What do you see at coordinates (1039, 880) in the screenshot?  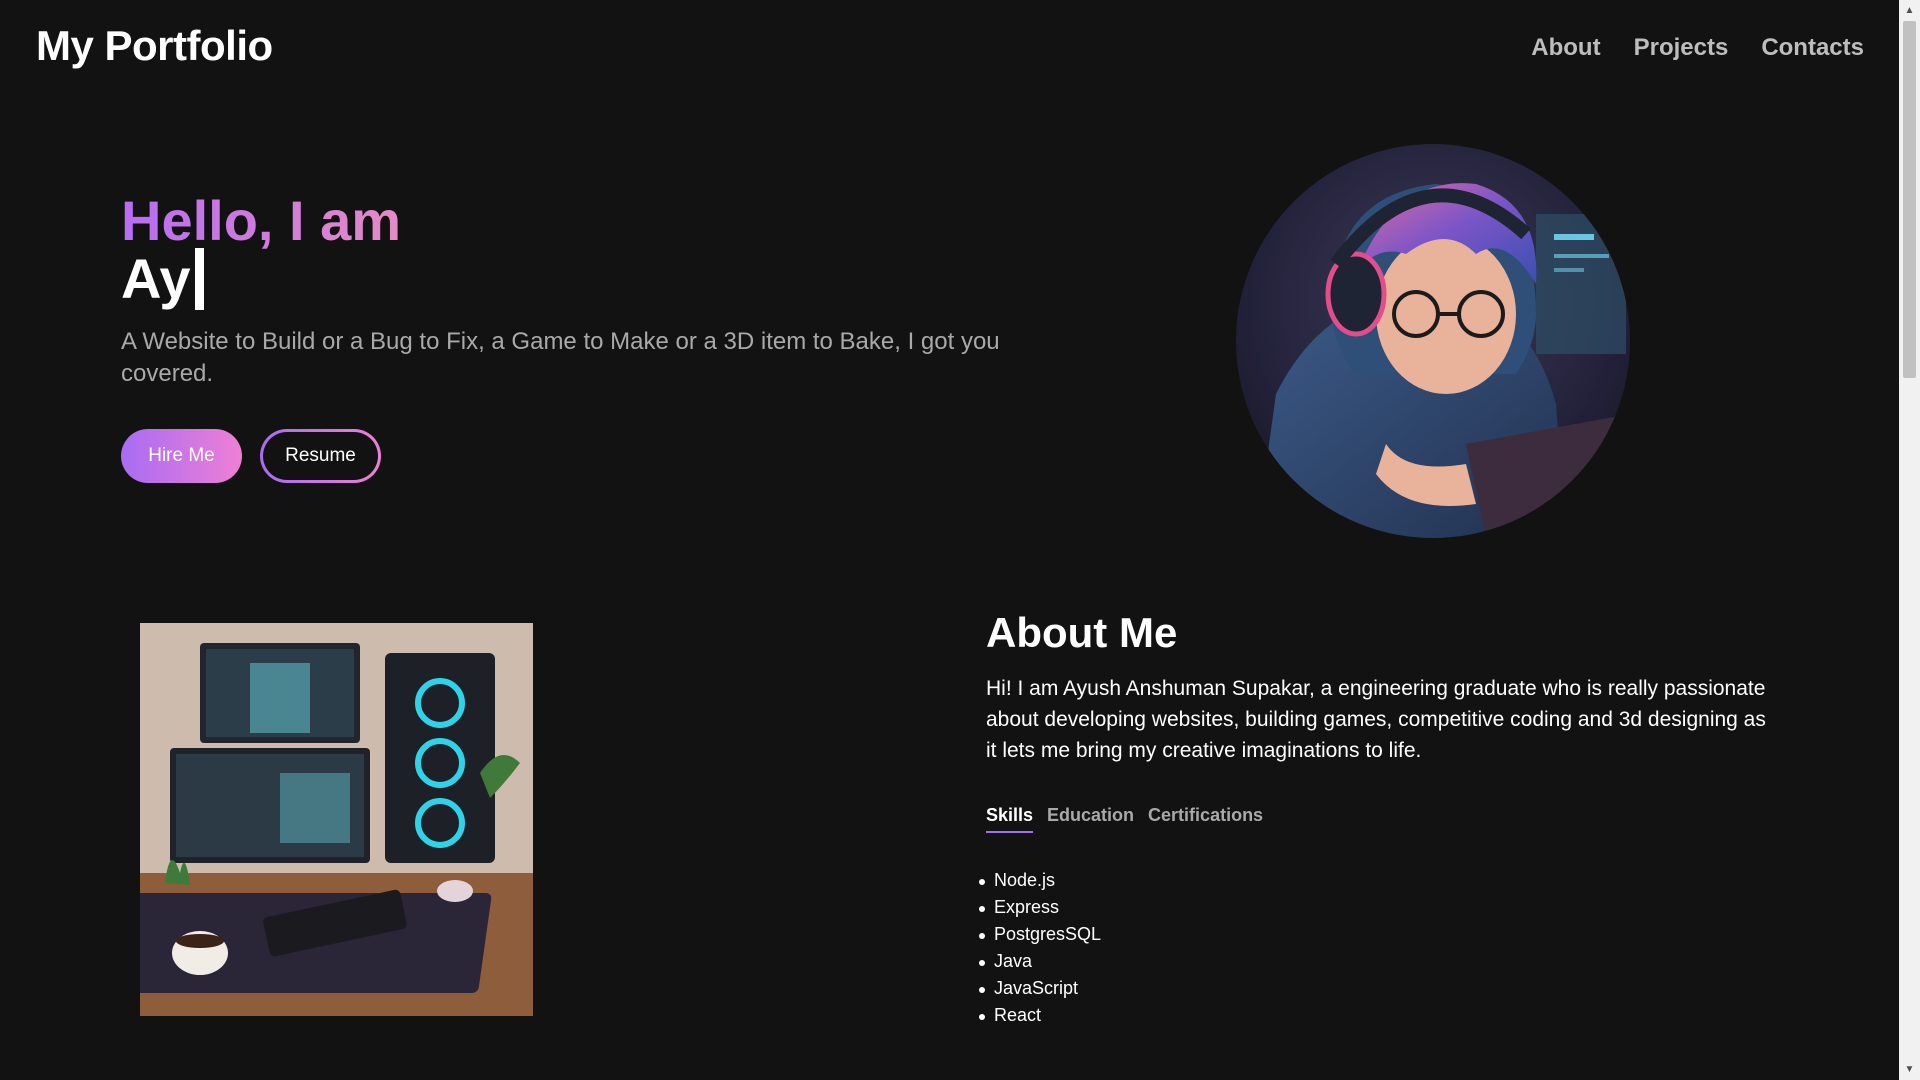 I see `skill-item: Node.js` at bounding box center [1039, 880].